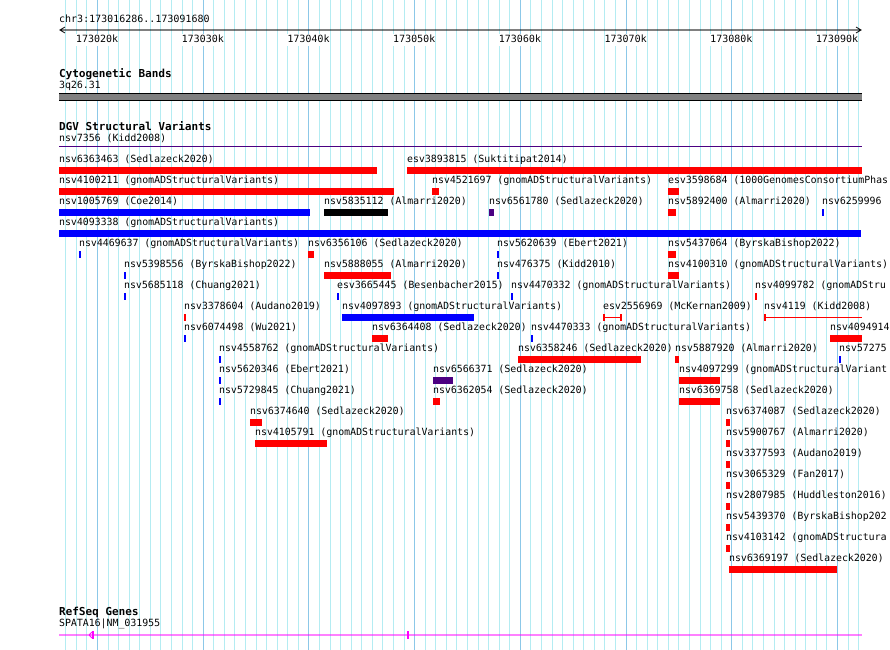 The image size is (890, 650). What do you see at coordinates (818, 307) in the screenshot?
I see `feature-label: nsv4119 (Kidd2008)` at bounding box center [818, 307].